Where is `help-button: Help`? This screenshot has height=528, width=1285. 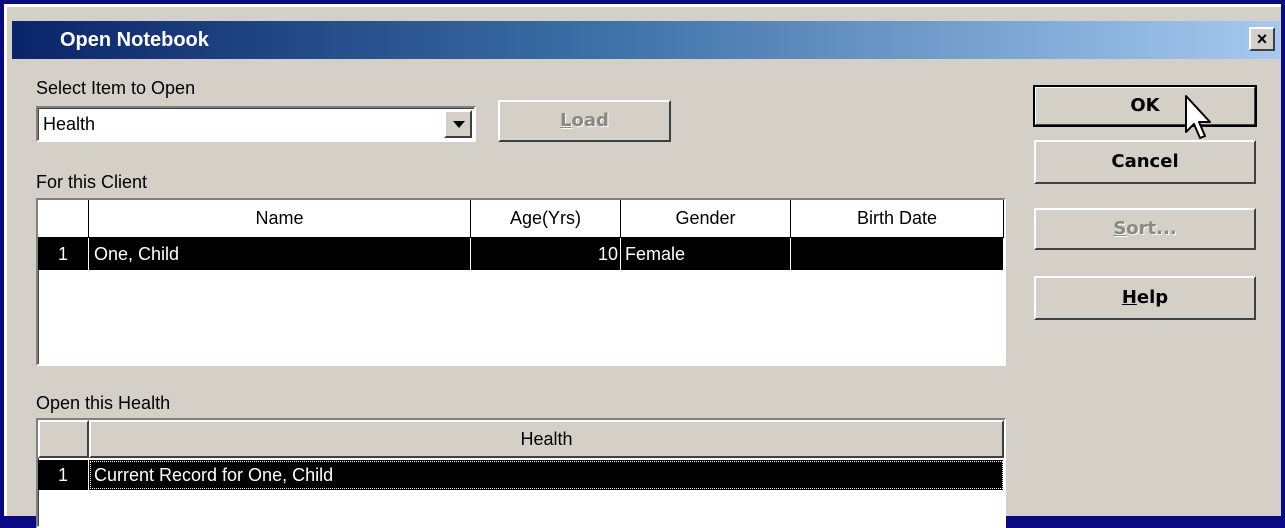 help-button: Help is located at coordinates (1145, 298).